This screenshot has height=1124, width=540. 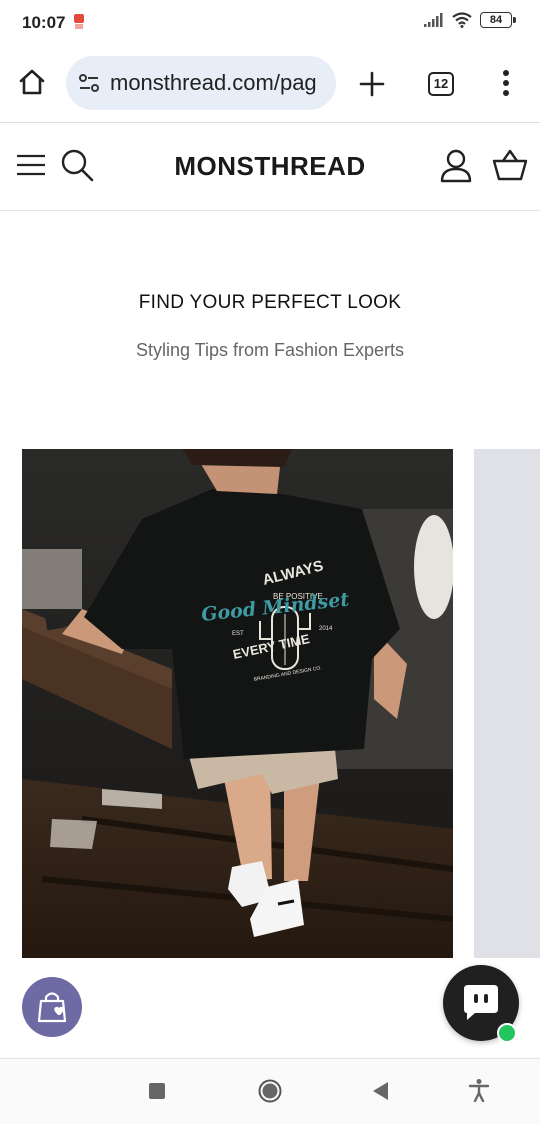 What do you see at coordinates (441, 84) in the screenshot?
I see `tab-switcher-icon: 12` at bounding box center [441, 84].